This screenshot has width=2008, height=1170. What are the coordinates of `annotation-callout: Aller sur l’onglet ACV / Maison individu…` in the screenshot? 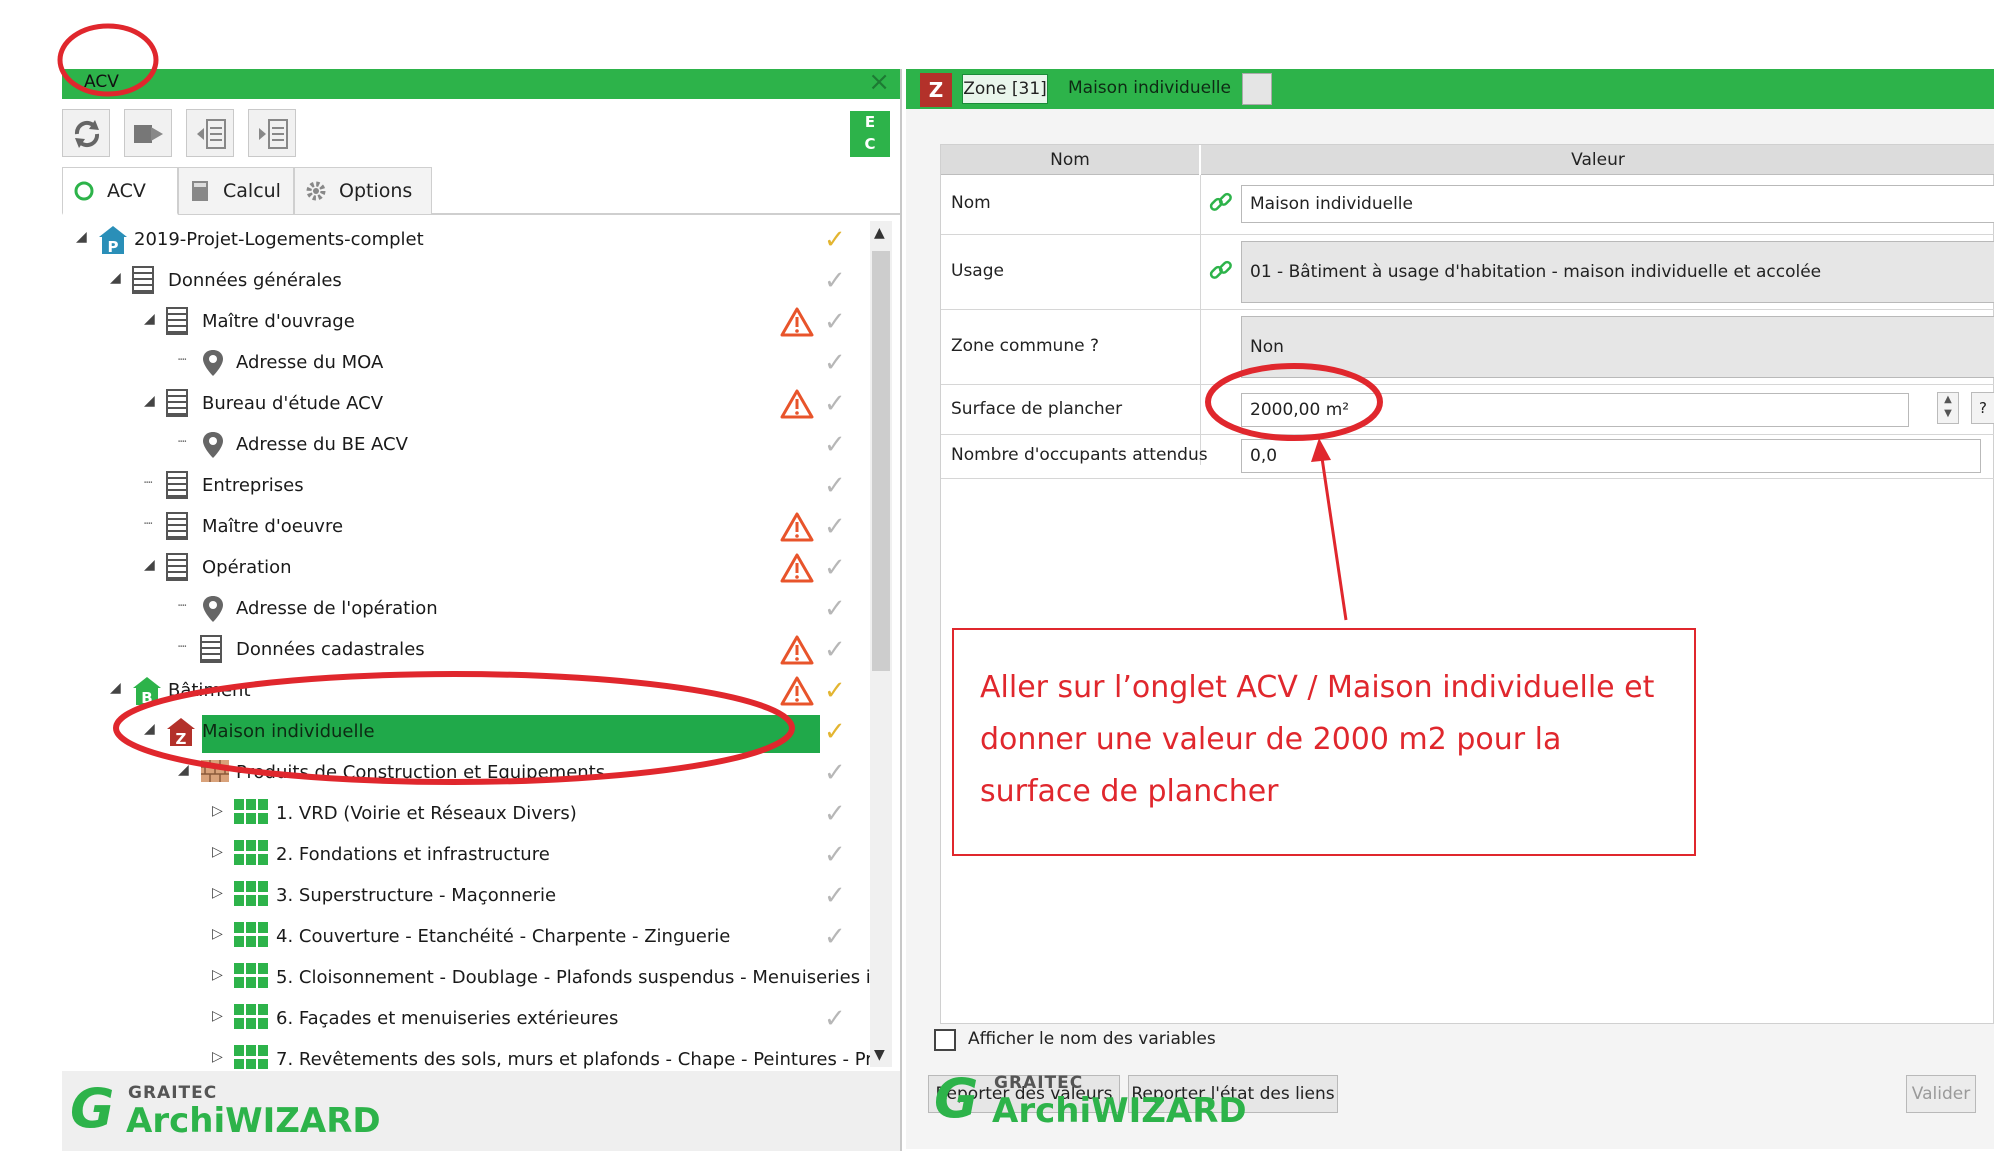 It's located at (1324, 742).